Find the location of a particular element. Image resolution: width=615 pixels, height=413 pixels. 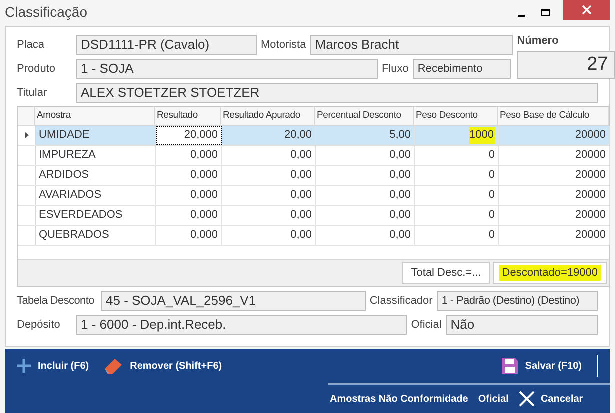

table-cell: 1000 is located at coordinates (481, 135).